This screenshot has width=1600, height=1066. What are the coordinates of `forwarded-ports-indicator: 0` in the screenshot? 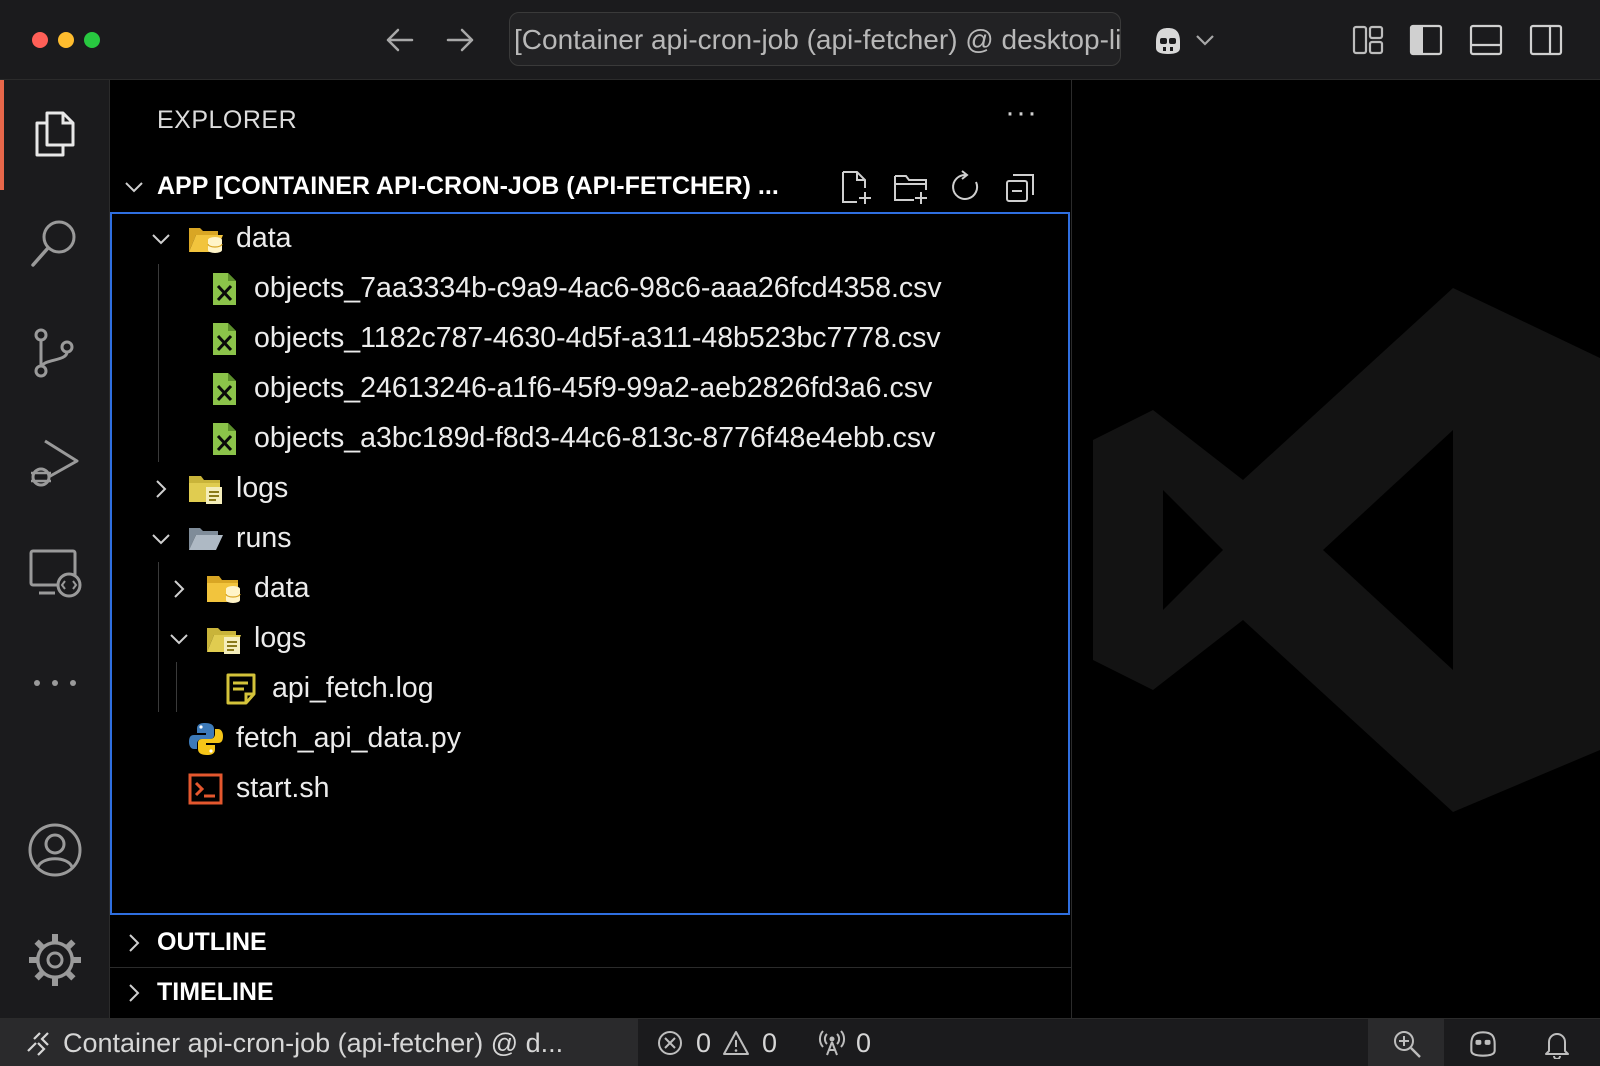 It's located at (858, 1042).